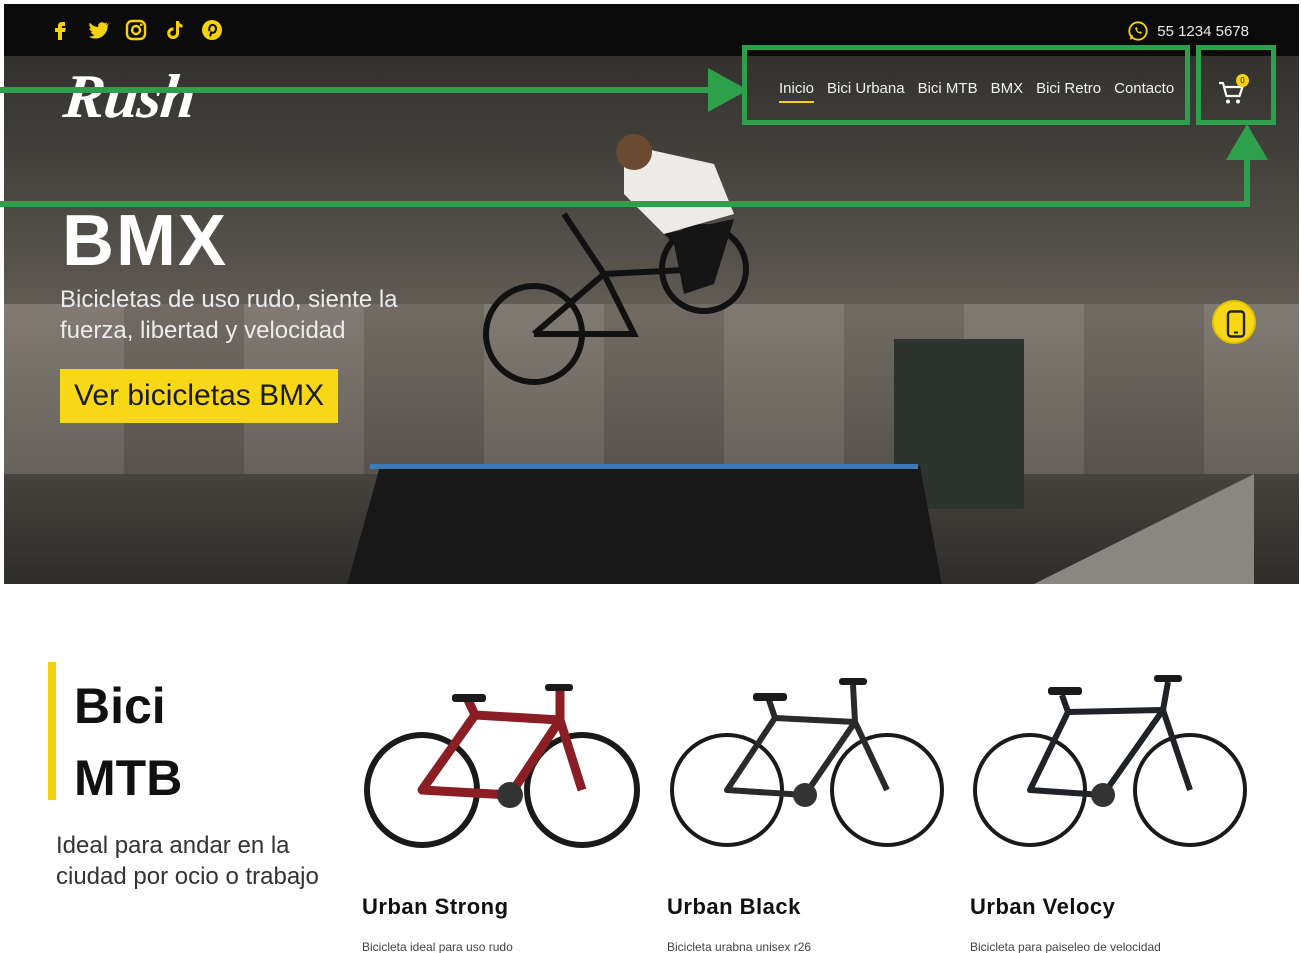 The width and height of the screenshot is (1301, 953). Describe the element at coordinates (437, 946) in the screenshot. I see `product-description: Bicicleta ideal para uso rudo` at that location.